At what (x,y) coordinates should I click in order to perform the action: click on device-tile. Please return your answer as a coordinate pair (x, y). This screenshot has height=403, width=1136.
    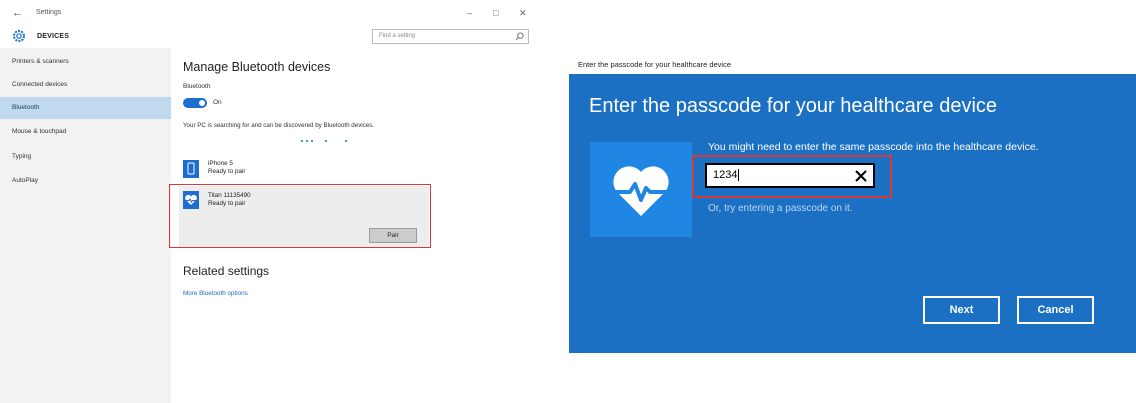
    Looking at the image, I should click on (641, 189).